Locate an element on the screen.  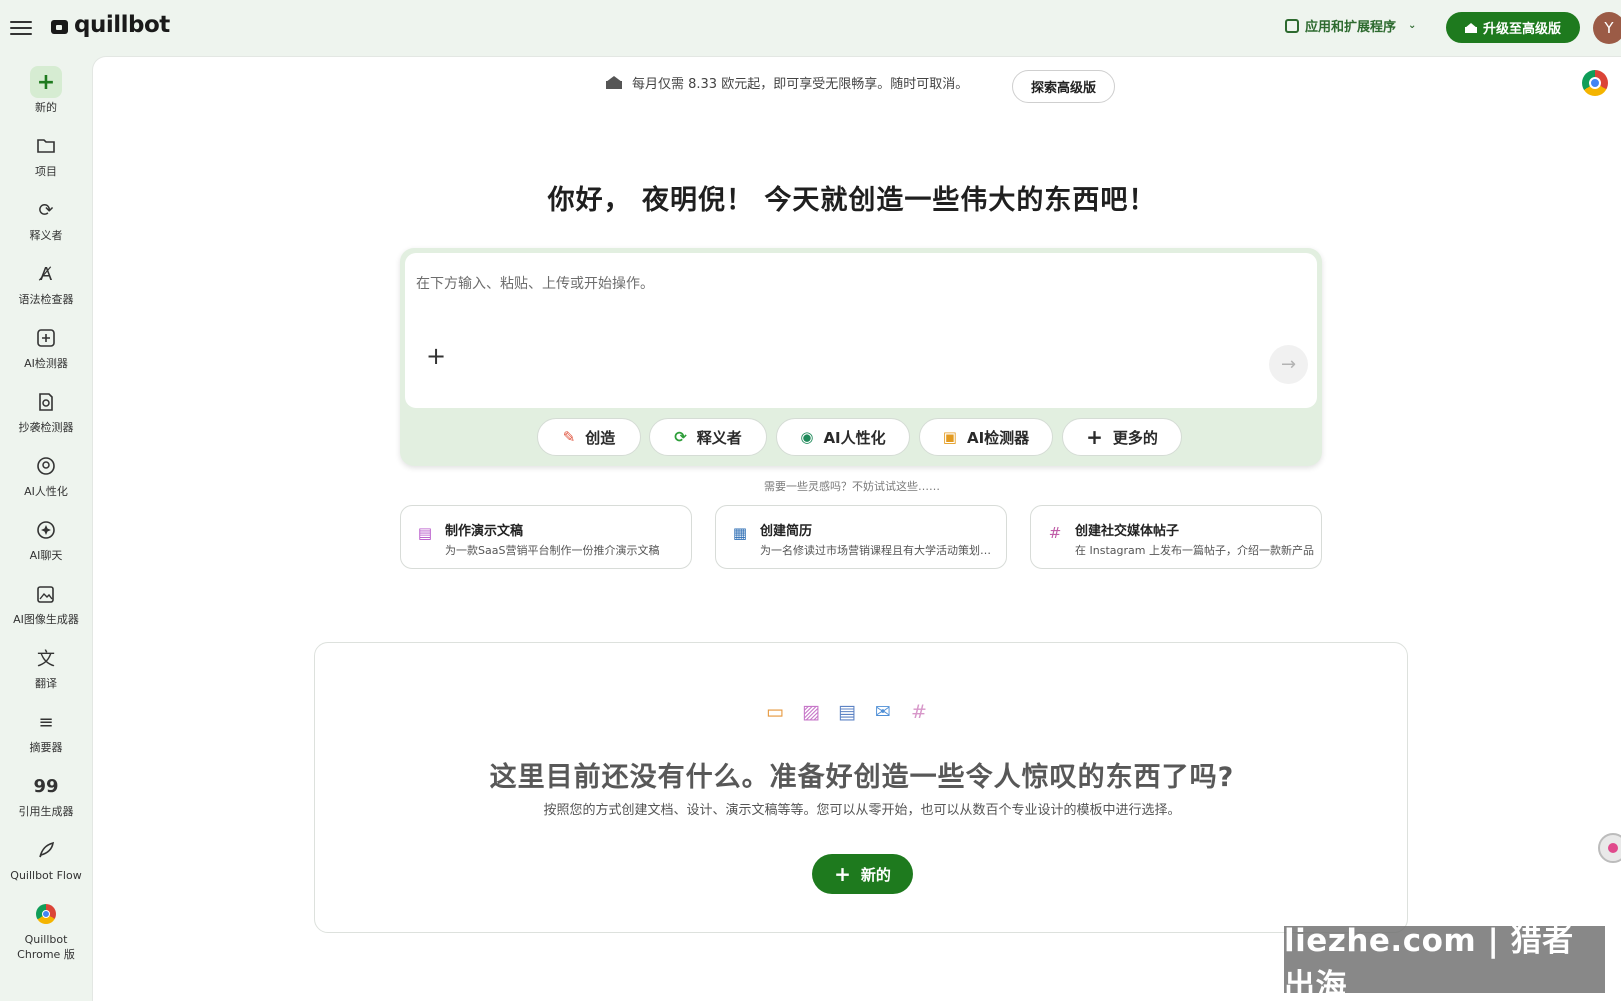
chip-label: 创造 is located at coordinates (600, 437).